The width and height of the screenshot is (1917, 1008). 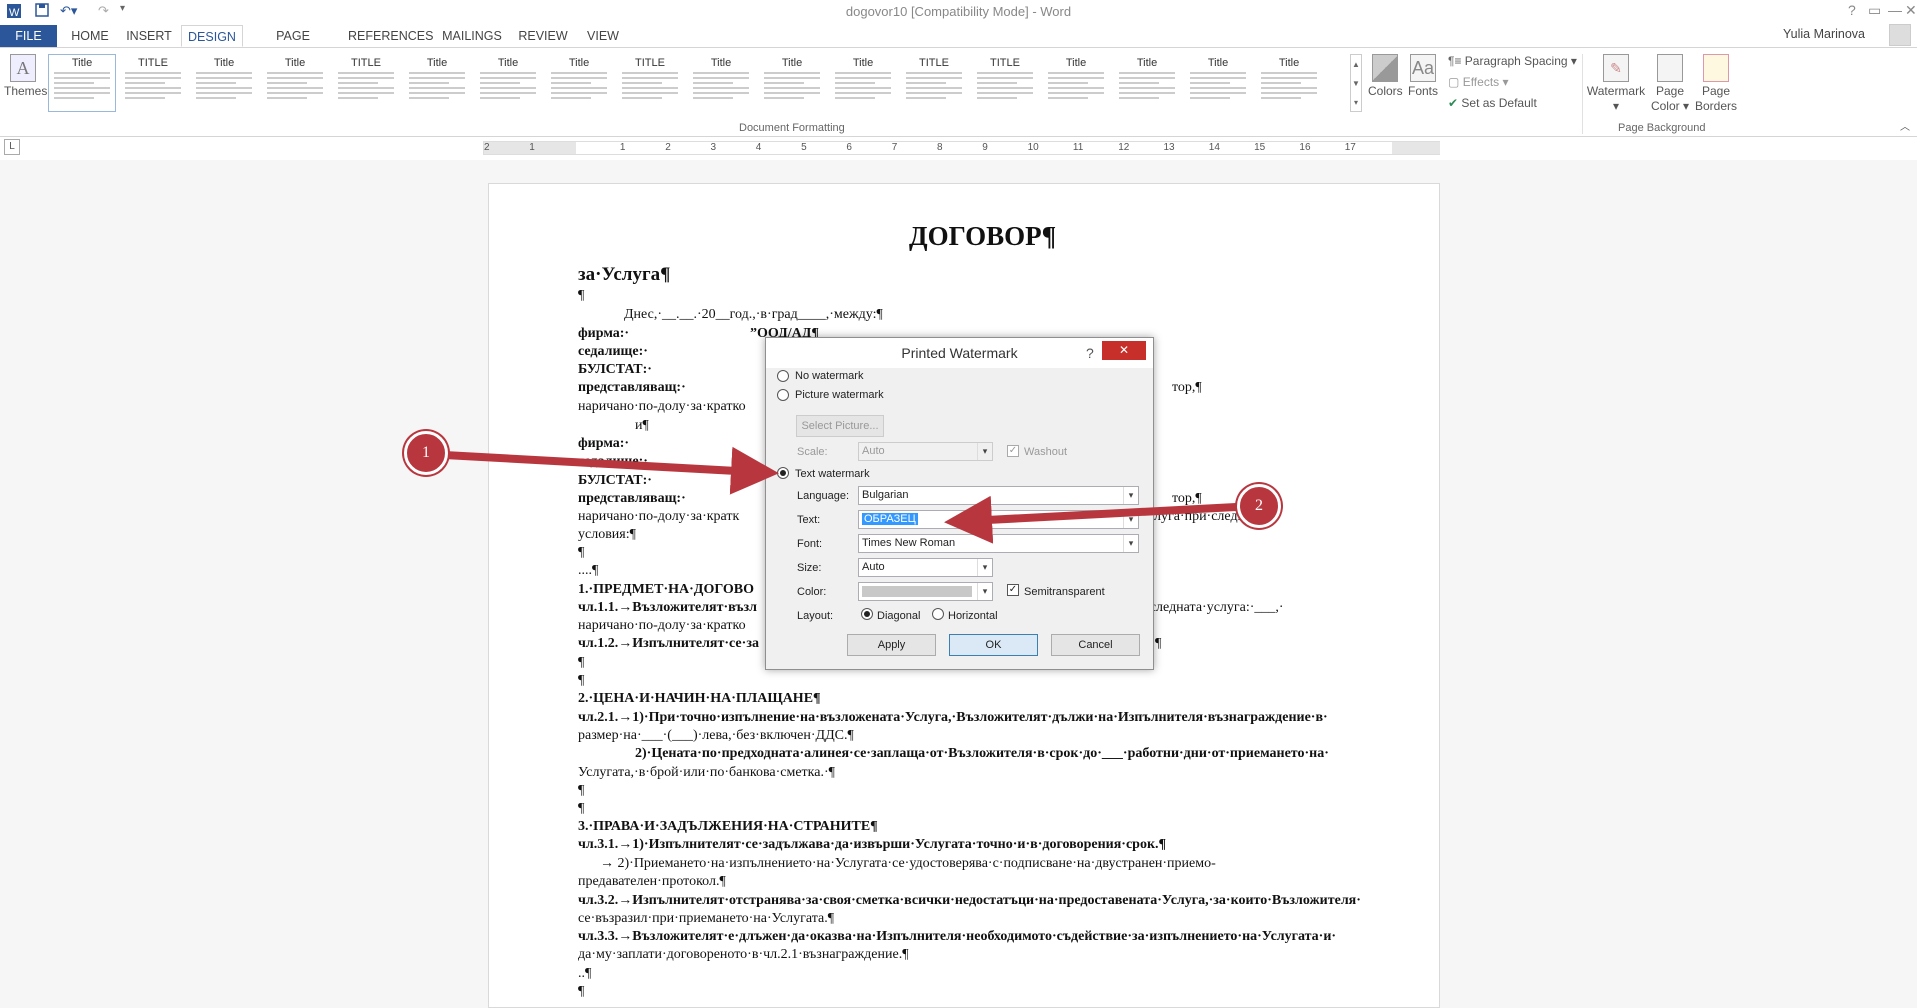 What do you see at coordinates (699, 699) in the screenshot?
I see `document-line: 2.·ЦЕНА·И·НАЧИН·НА·ПЛАЩАНЕ¶` at bounding box center [699, 699].